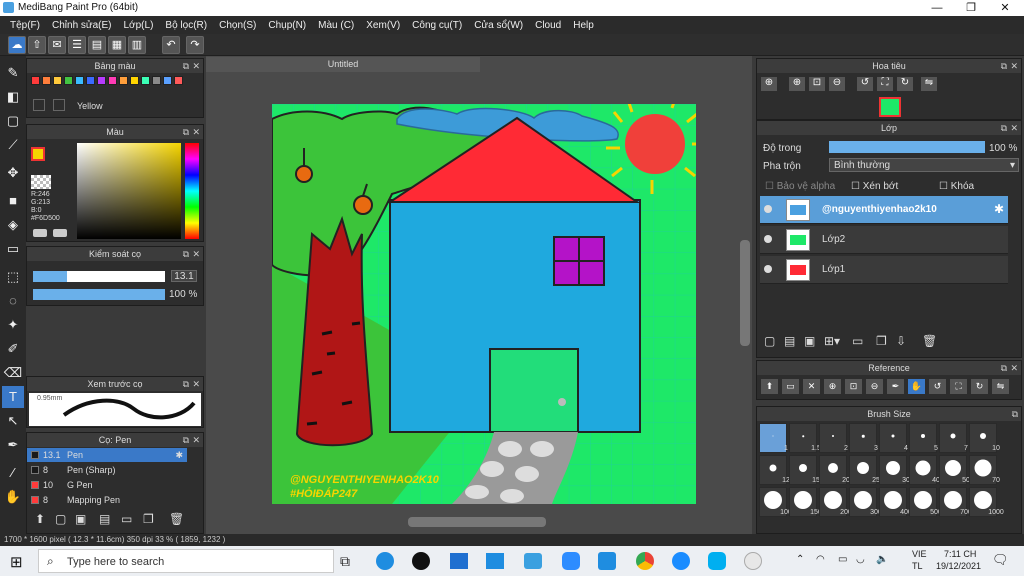 This screenshot has height=576, width=1024. What do you see at coordinates (769, 341) in the screenshot?
I see `new-layer-icon: ▢` at bounding box center [769, 341].